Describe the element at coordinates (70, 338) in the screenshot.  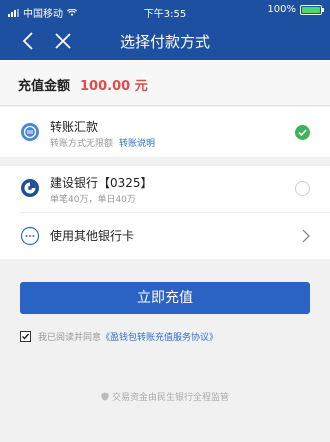
I see `agreement-text: 我已阅读并同意` at that location.